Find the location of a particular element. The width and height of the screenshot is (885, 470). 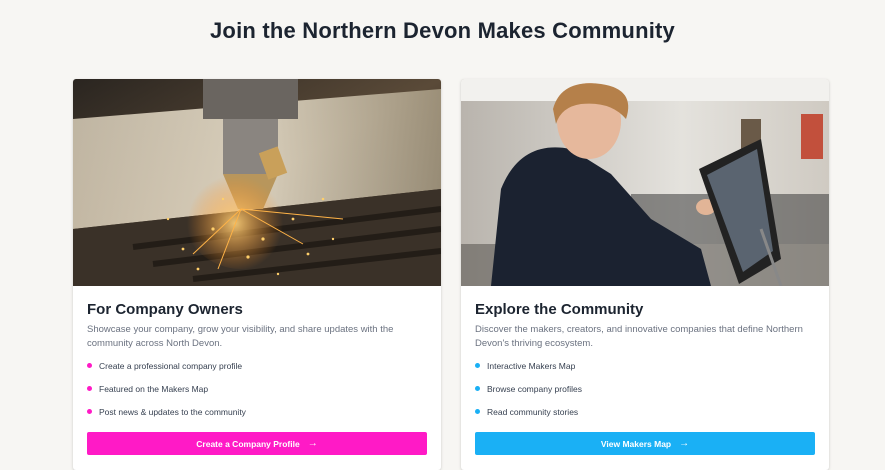

create-company-profile-label: Create a Company Profile is located at coordinates (248, 443).